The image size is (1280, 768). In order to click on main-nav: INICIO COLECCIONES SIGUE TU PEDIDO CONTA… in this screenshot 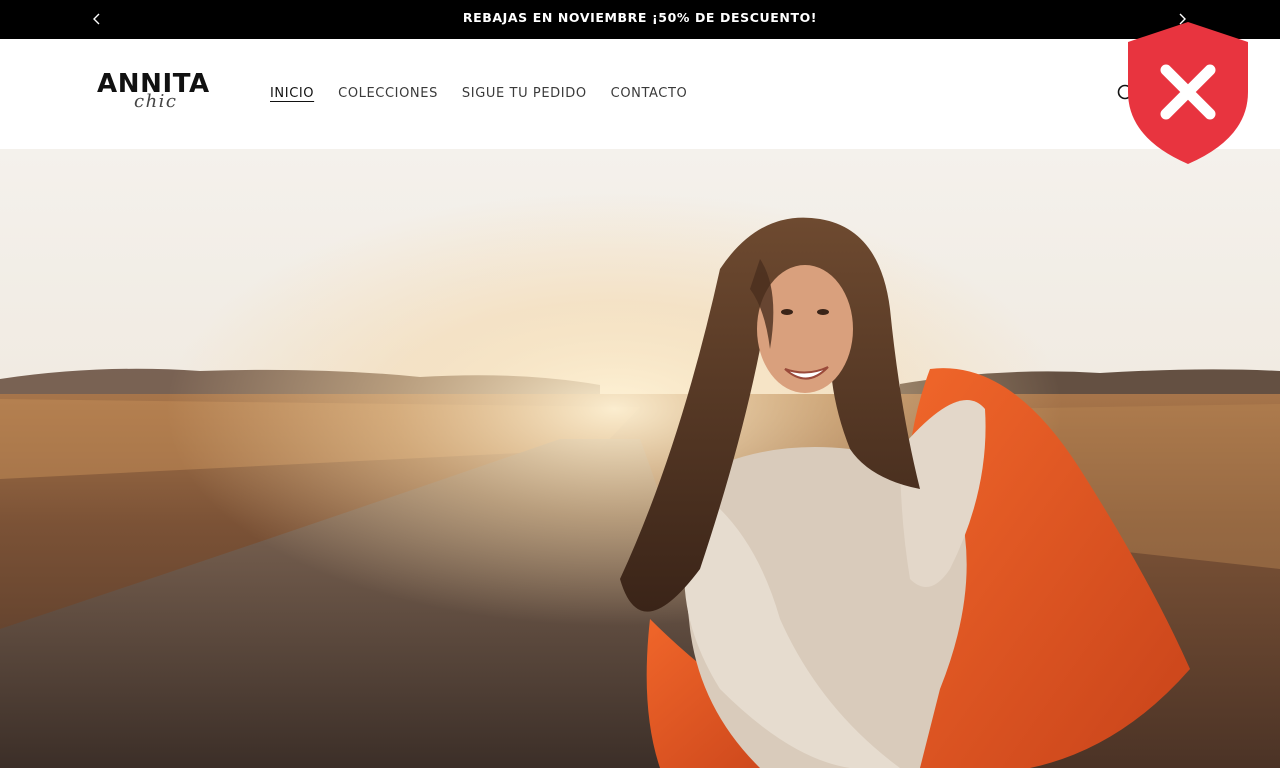, I will do `click(490, 93)`.